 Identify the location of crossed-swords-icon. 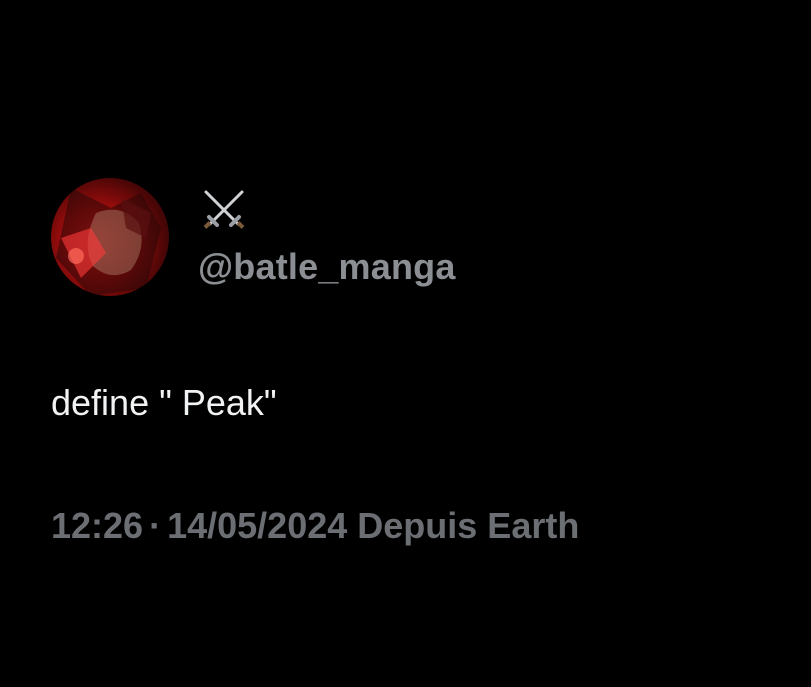
(224, 210).